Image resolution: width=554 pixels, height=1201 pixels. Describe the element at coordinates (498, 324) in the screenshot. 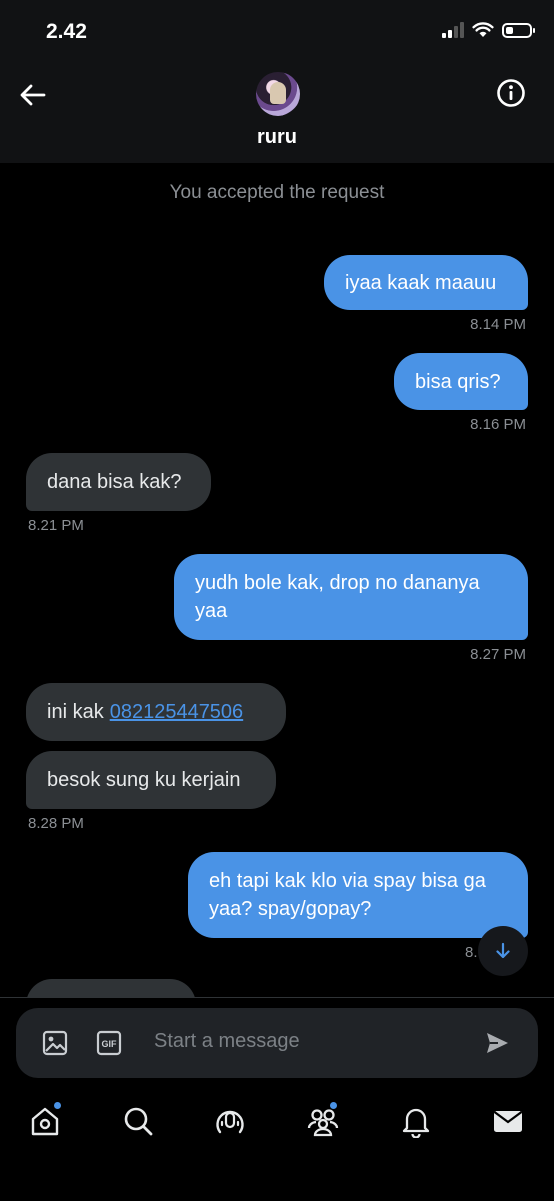

I see `message-timestamp: 8.14 PM` at that location.